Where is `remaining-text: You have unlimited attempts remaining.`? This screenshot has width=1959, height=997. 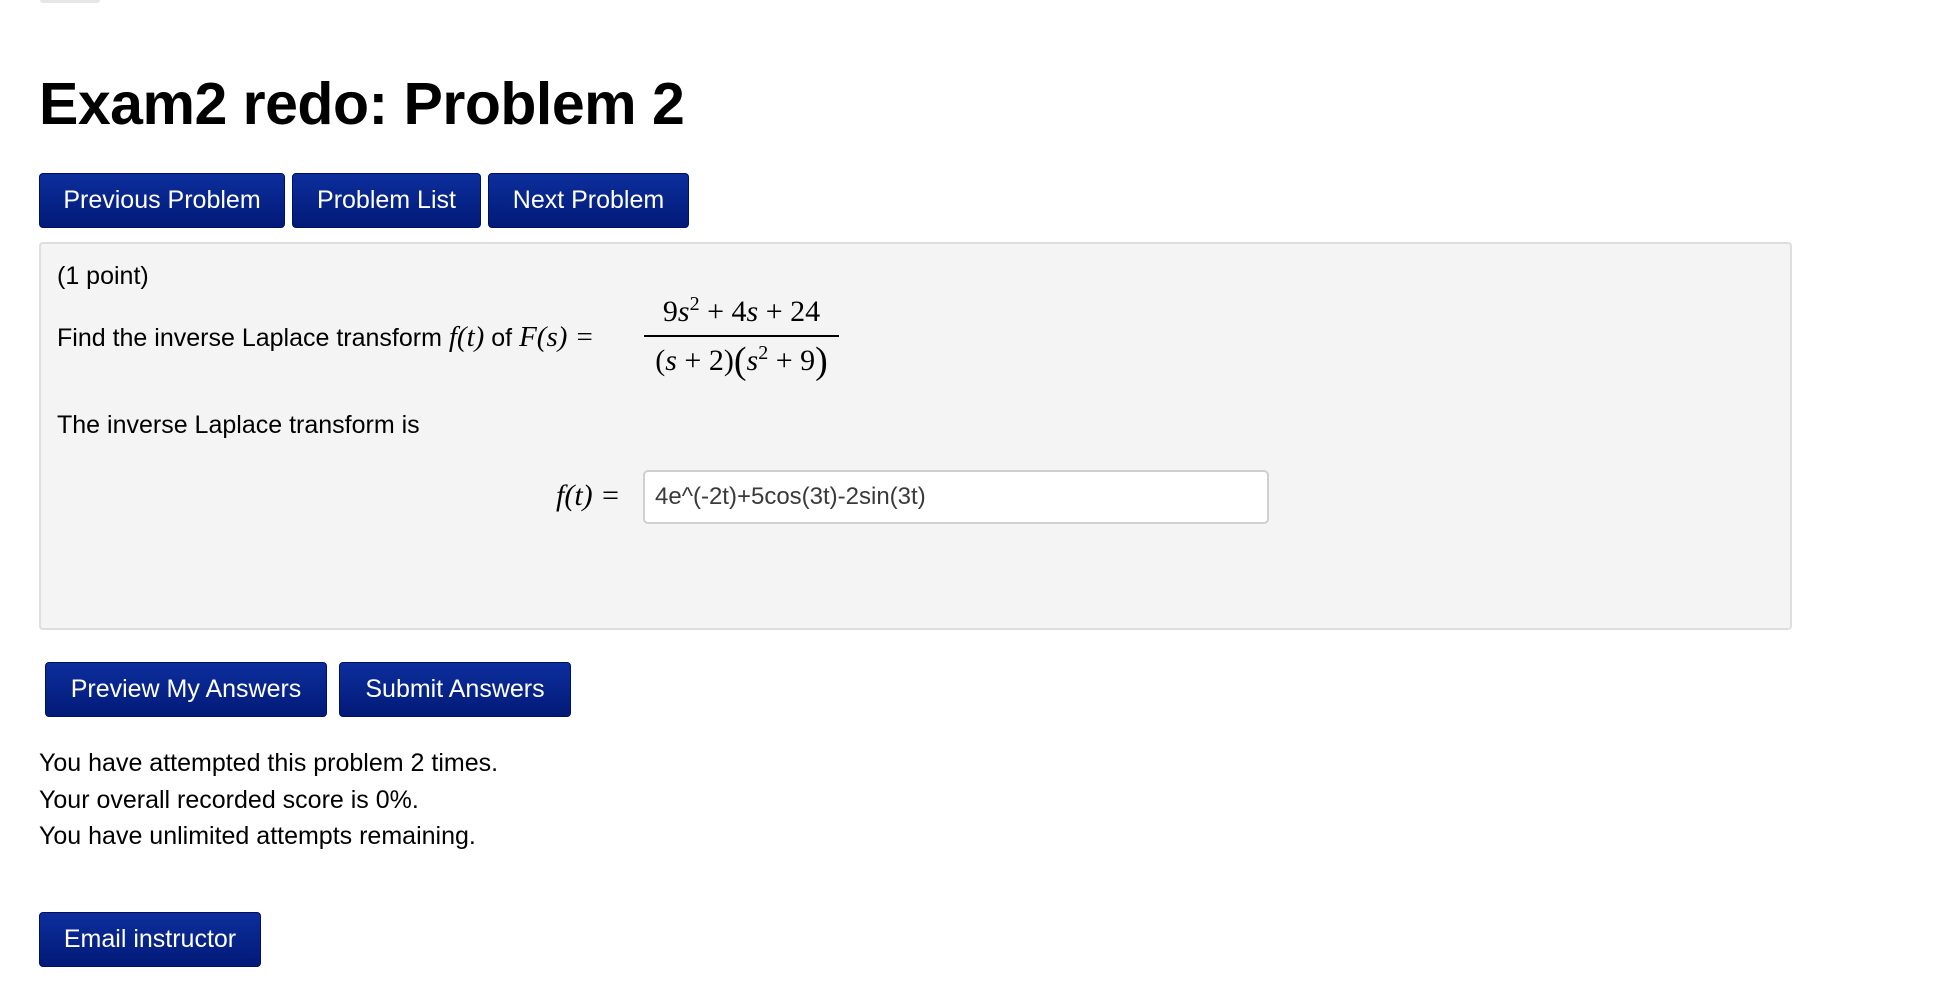 remaining-text: You have unlimited attempts remaining. is located at coordinates (257, 836).